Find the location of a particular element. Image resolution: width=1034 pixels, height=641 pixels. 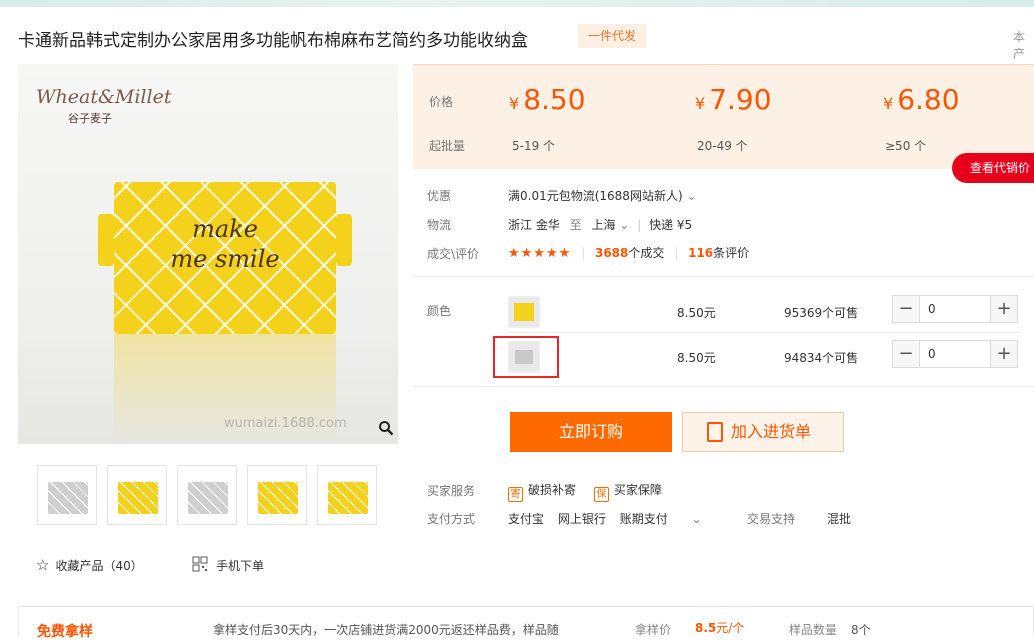

quantity-stepper-1: − 0 + is located at coordinates (955, 309).